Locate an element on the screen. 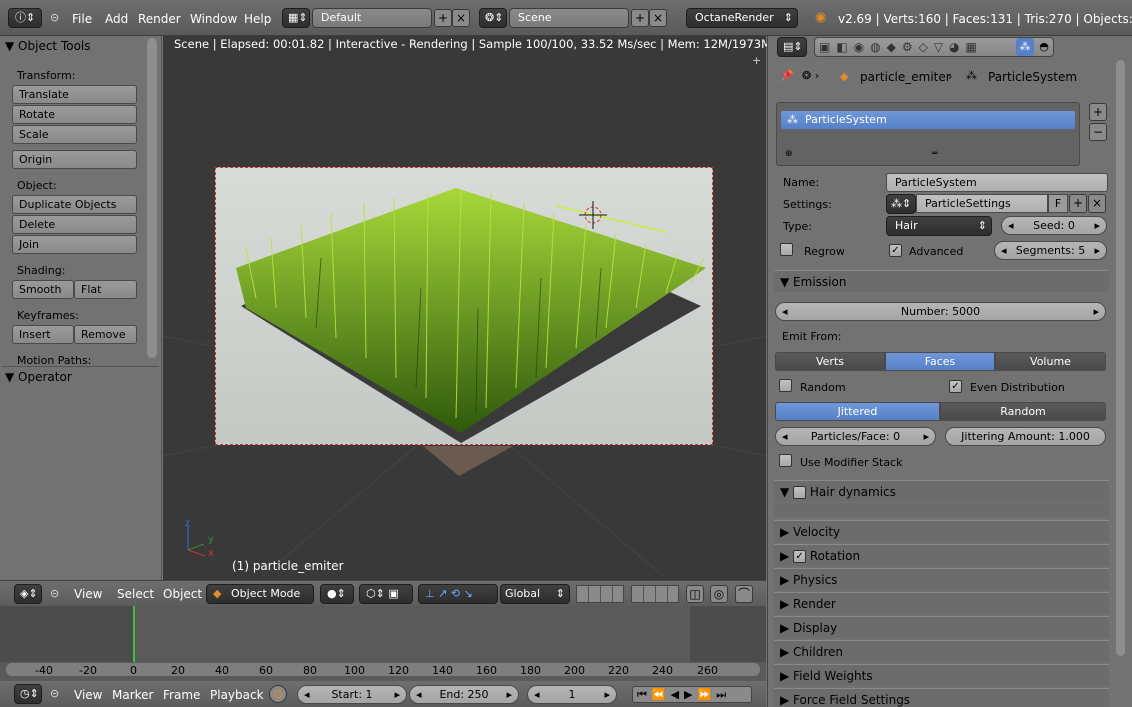  tool-shelf-scrollbar is located at coordinates (152, 198).